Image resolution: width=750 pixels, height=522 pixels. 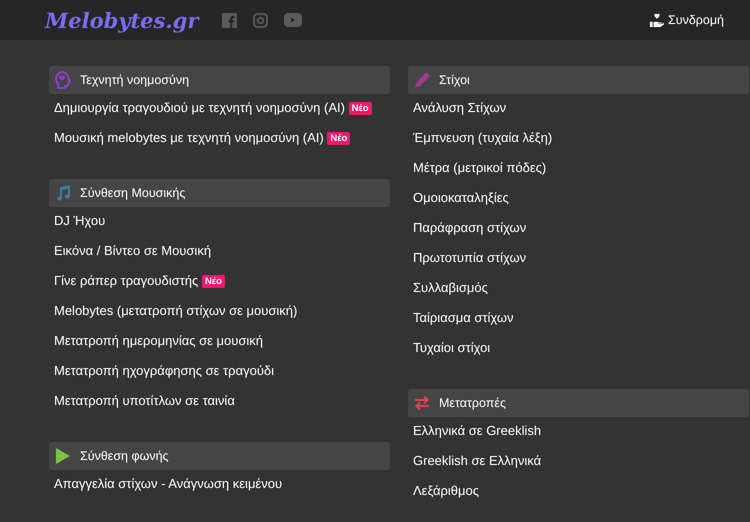 I want to click on hand-heart-icon, so click(x=657, y=20).